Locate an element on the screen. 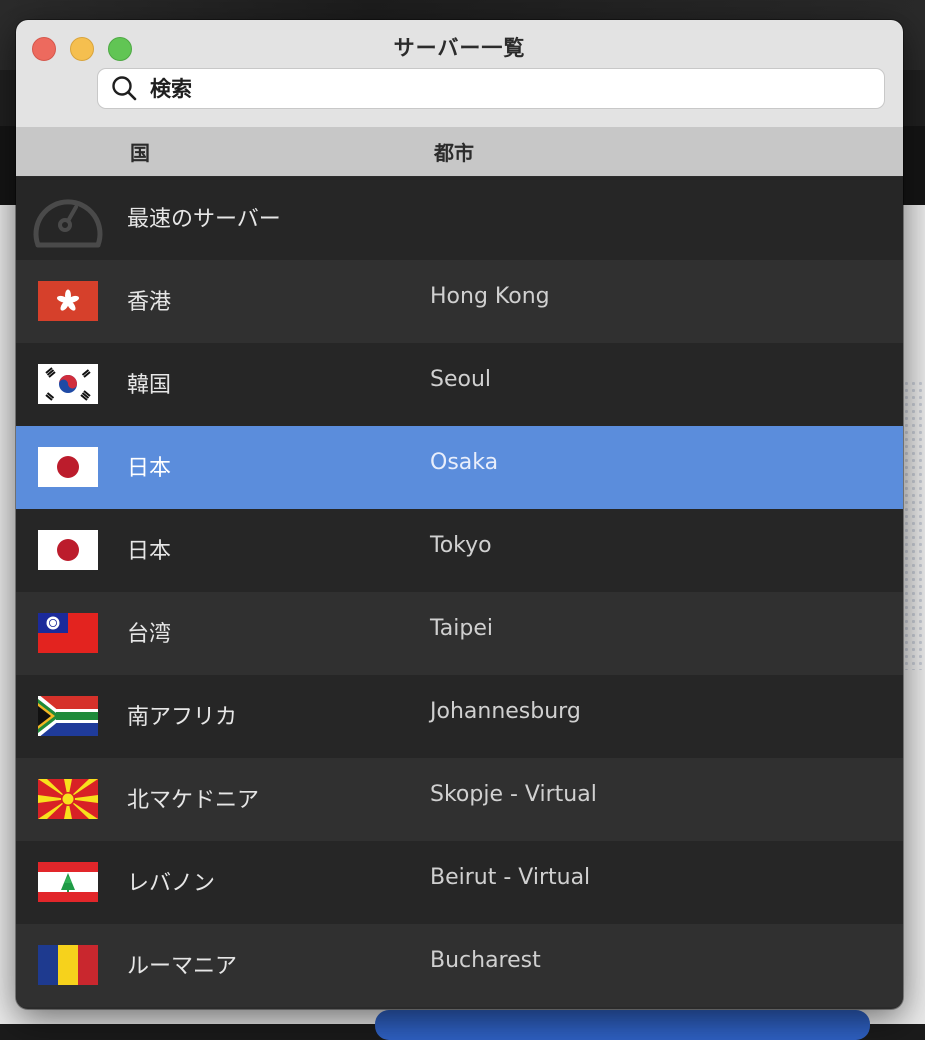 This screenshot has width=925, height=1040. server-row: レバノン Beirut - Virtual is located at coordinates (459, 882).